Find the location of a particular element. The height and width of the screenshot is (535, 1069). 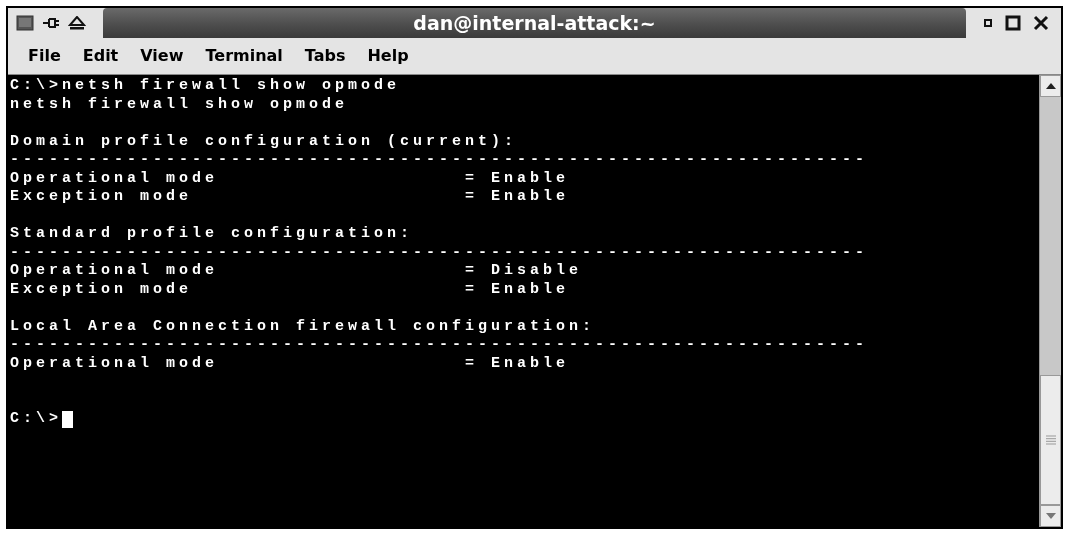

window-title: dan@internal-attack:~ is located at coordinates (534, 23).